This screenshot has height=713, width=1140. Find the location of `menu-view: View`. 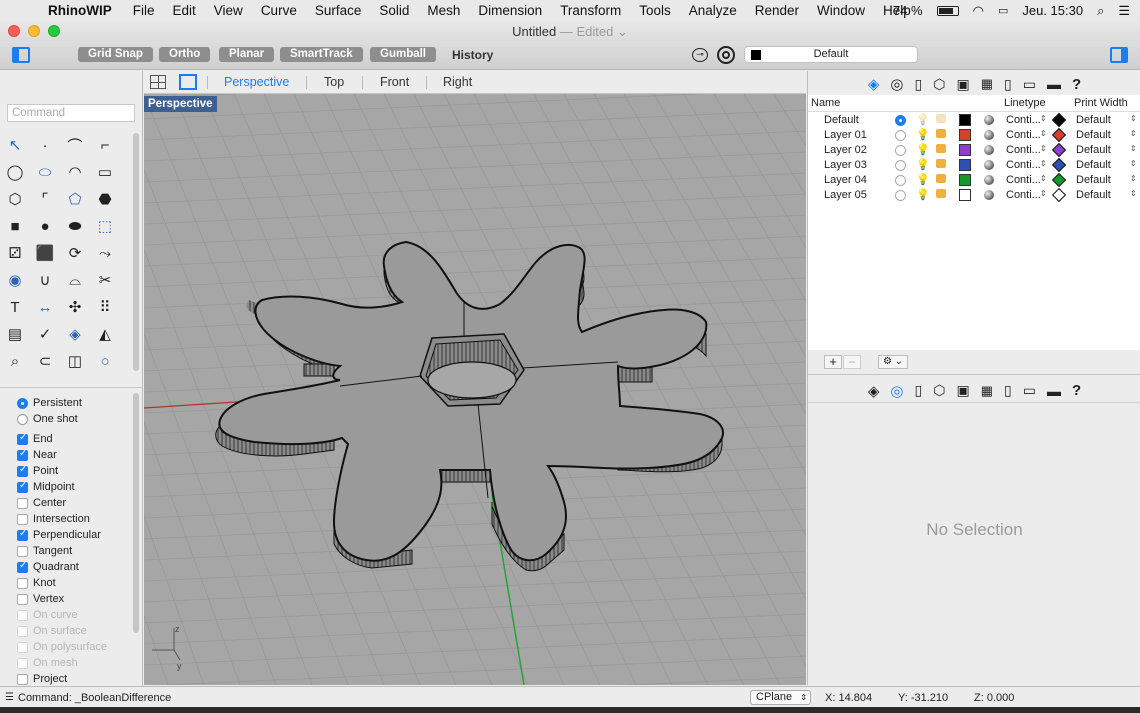

menu-view: View is located at coordinates (228, 10).